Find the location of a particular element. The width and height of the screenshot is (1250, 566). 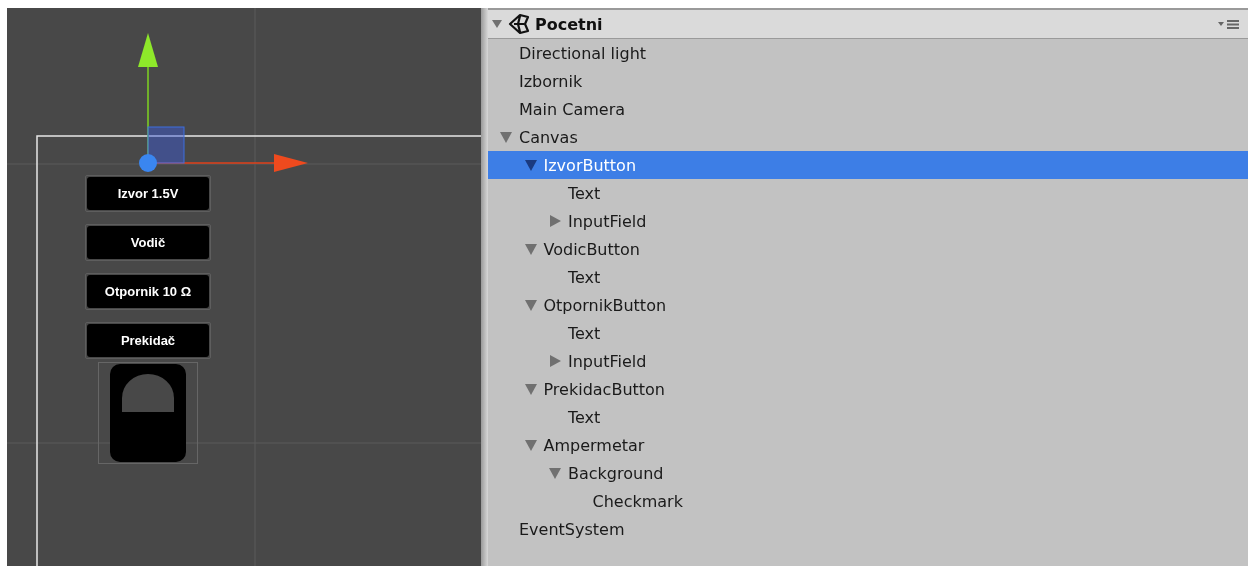

hierarchy-item: Izbornik is located at coordinates (868, 81).